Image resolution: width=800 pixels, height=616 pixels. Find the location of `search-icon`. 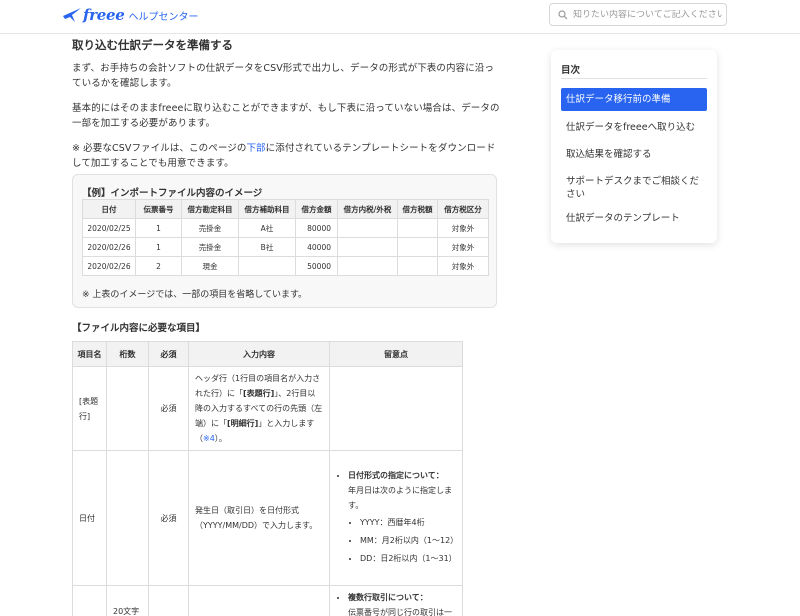

search-icon is located at coordinates (563, 14).